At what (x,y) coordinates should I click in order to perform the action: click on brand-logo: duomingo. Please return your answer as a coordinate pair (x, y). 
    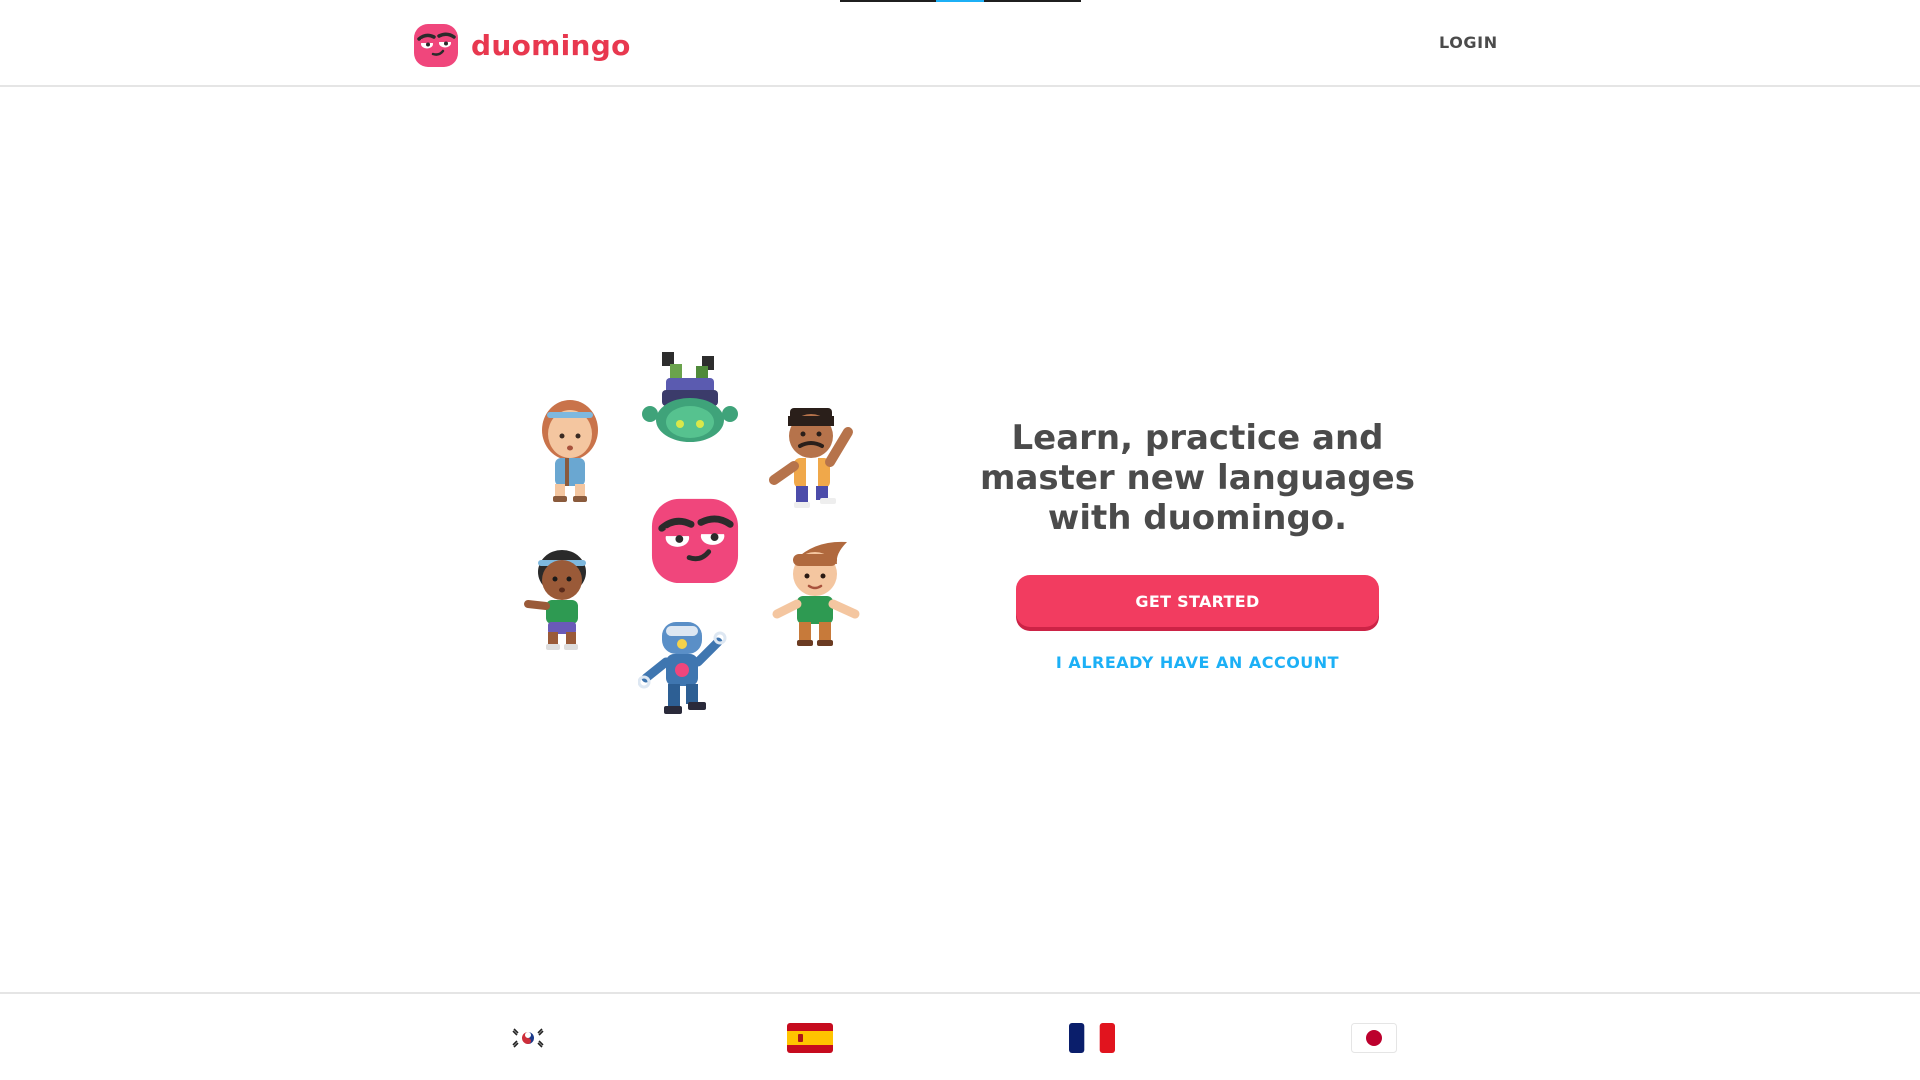
    Looking at the image, I should click on (522, 45).